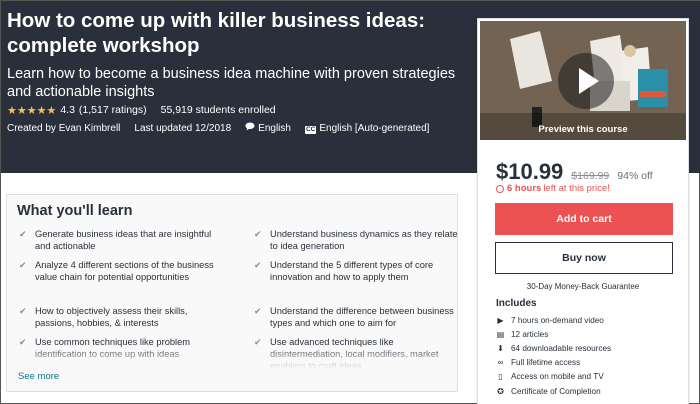  What do you see at coordinates (32, 110) in the screenshot?
I see `star-rating-icon: ★★★★★` at bounding box center [32, 110].